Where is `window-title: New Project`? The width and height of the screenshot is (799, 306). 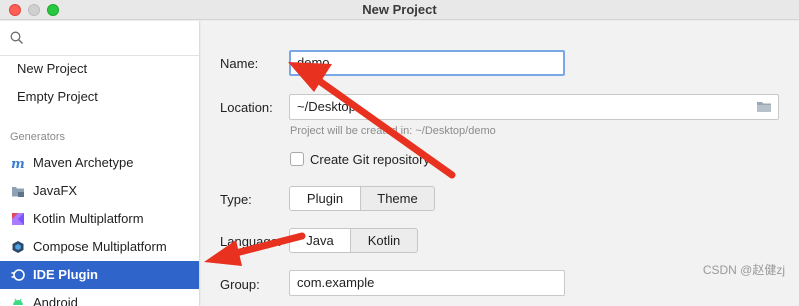
window-title: New Project is located at coordinates (399, 9).